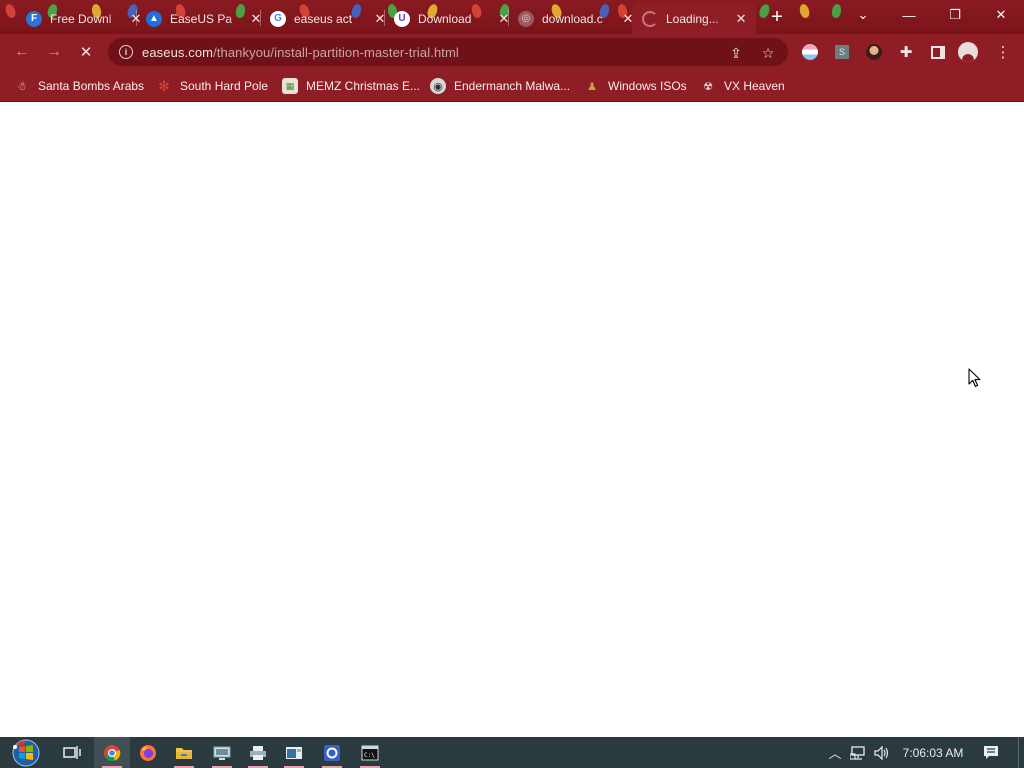 The image size is (1024, 768). I want to click on network-icon, so click(858, 752).